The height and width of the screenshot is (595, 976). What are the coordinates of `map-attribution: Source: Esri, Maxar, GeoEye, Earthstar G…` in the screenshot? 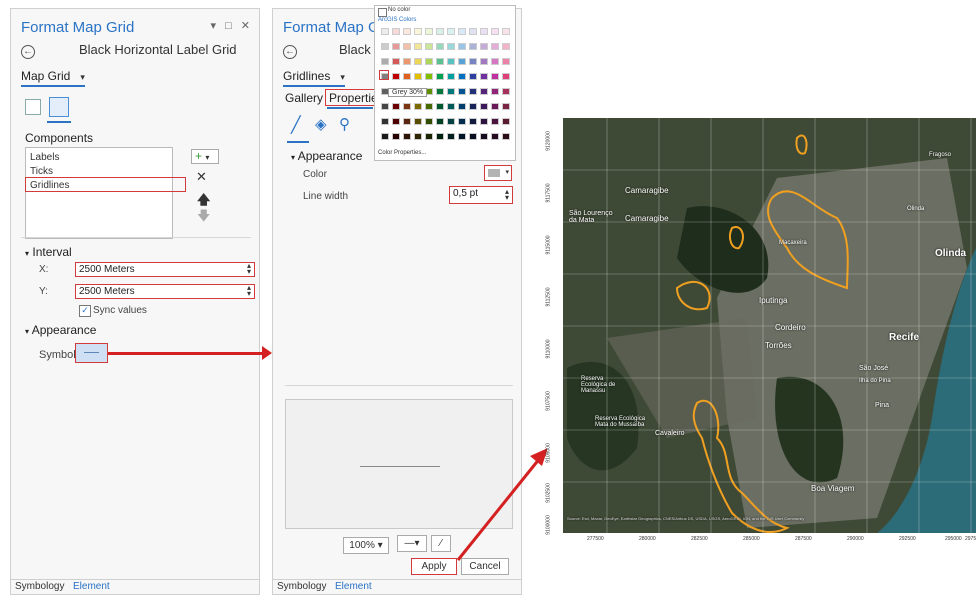 It's located at (686, 518).